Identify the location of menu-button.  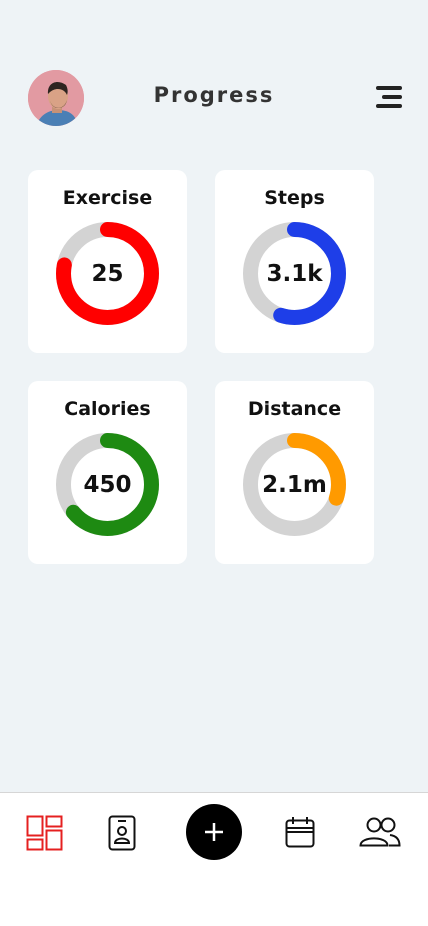
(388, 98).